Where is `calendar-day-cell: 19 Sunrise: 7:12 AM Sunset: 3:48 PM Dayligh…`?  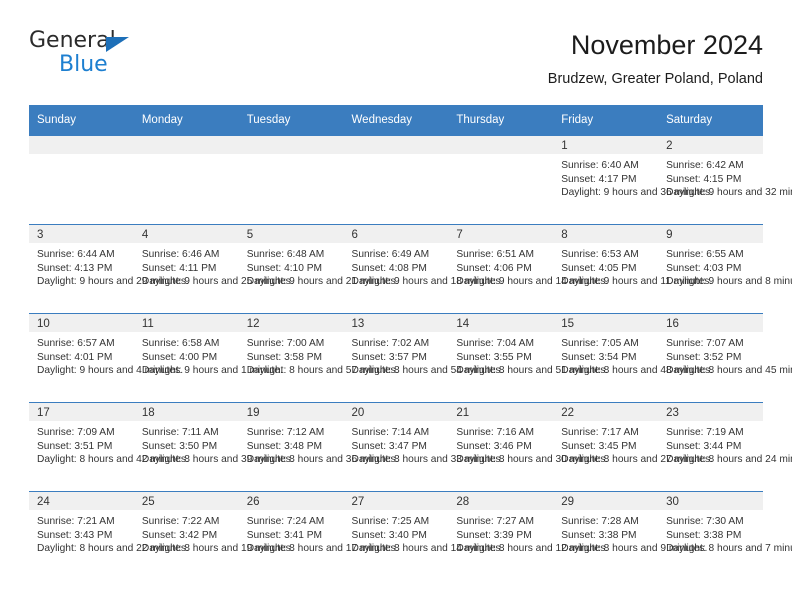
calendar-day-cell: 19 Sunrise: 7:12 AM Sunset: 3:48 PM Dayligh… is located at coordinates (318, 447).